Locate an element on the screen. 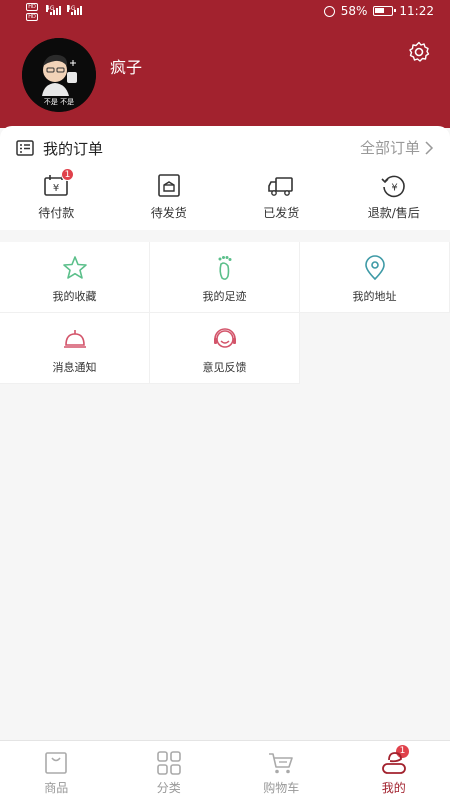 This screenshot has height=800, width=450. order-refund: ¥ 退款/售后 is located at coordinates (394, 195).